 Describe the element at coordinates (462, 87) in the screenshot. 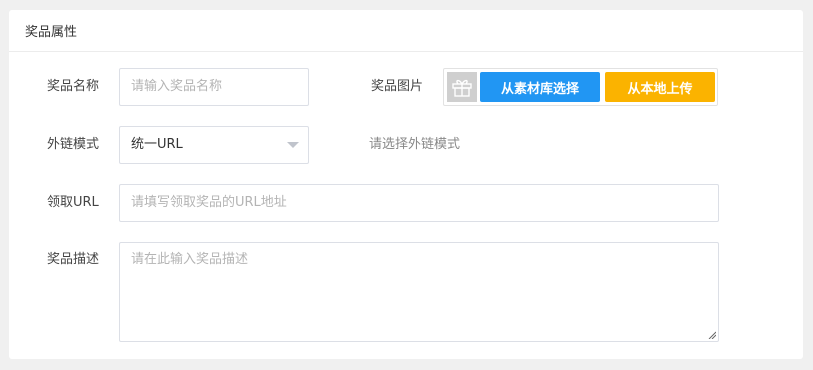

I see `gift-icon` at that location.